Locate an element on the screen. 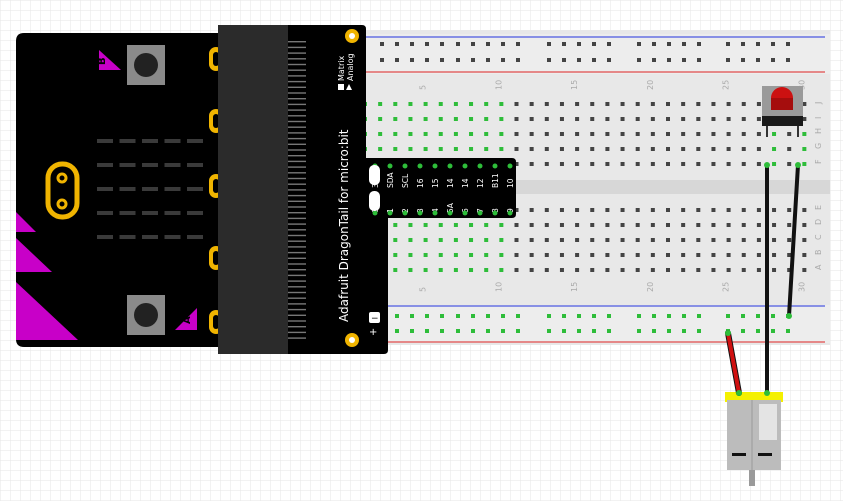  pin-label: SDA is located at coordinates (390, 180).